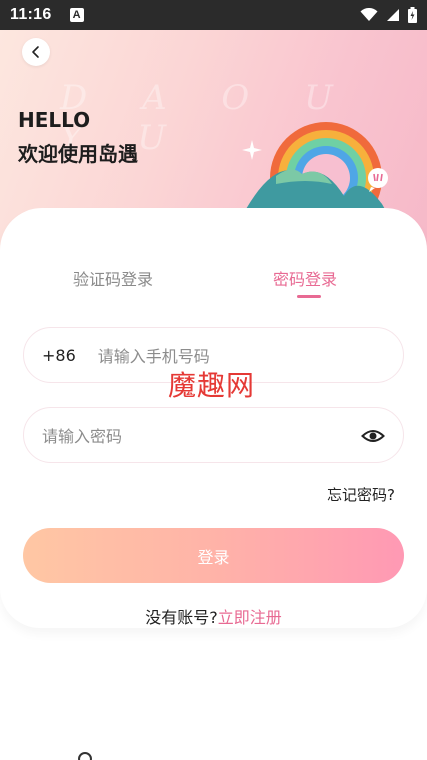  Describe the element at coordinates (31, 14) in the screenshot. I see `status-time: 11:16` at that location.